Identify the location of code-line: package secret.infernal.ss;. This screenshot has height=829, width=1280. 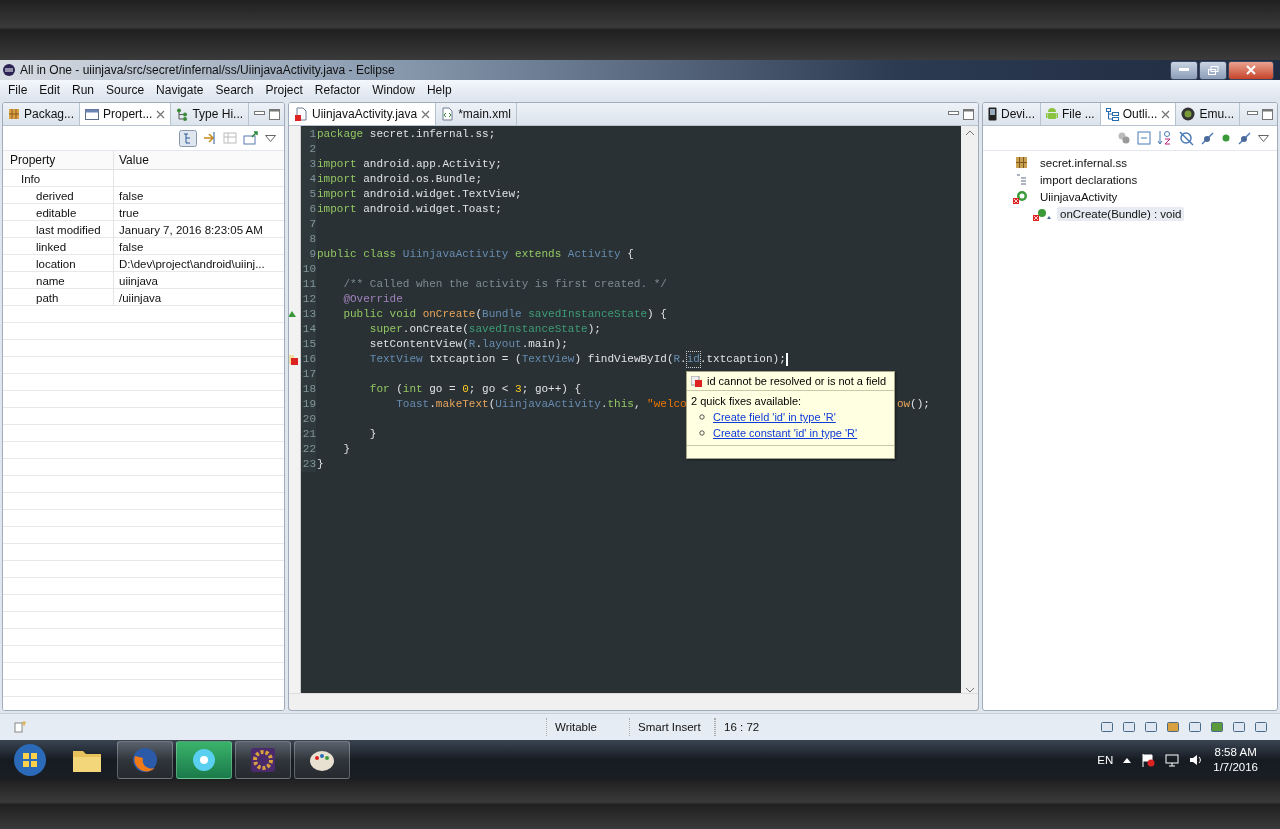
(406, 134).